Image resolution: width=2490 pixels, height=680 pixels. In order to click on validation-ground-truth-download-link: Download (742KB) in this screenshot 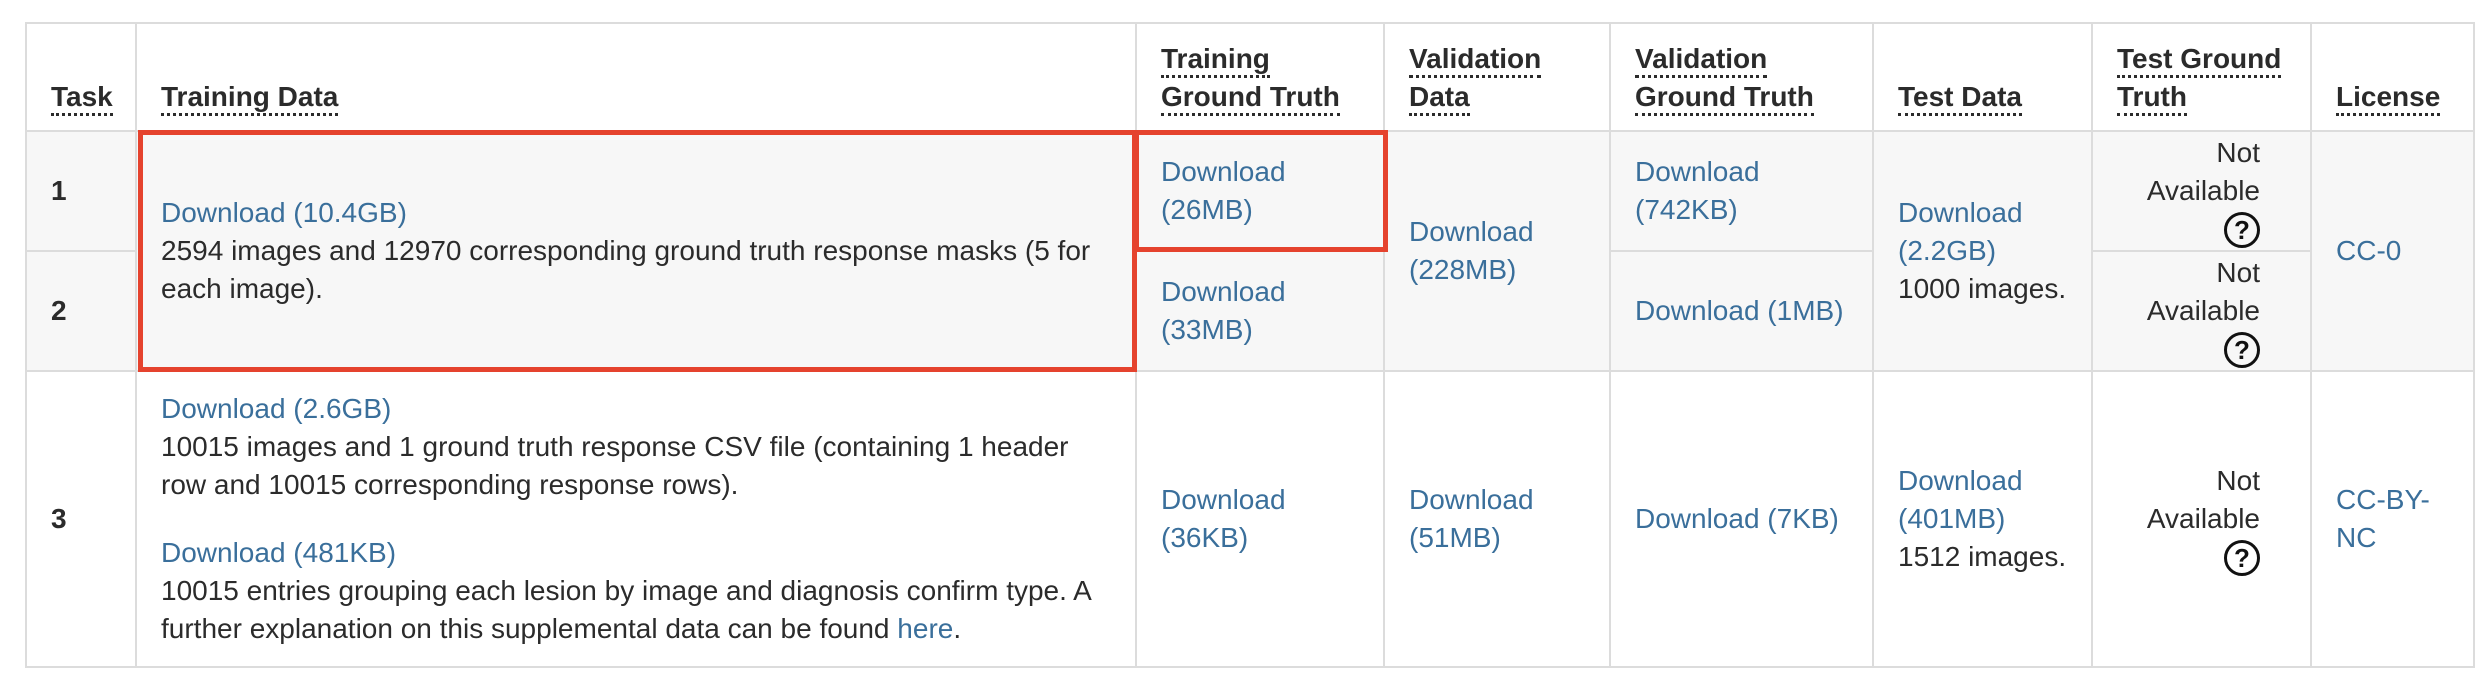, I will do `click(1697, 190)`.